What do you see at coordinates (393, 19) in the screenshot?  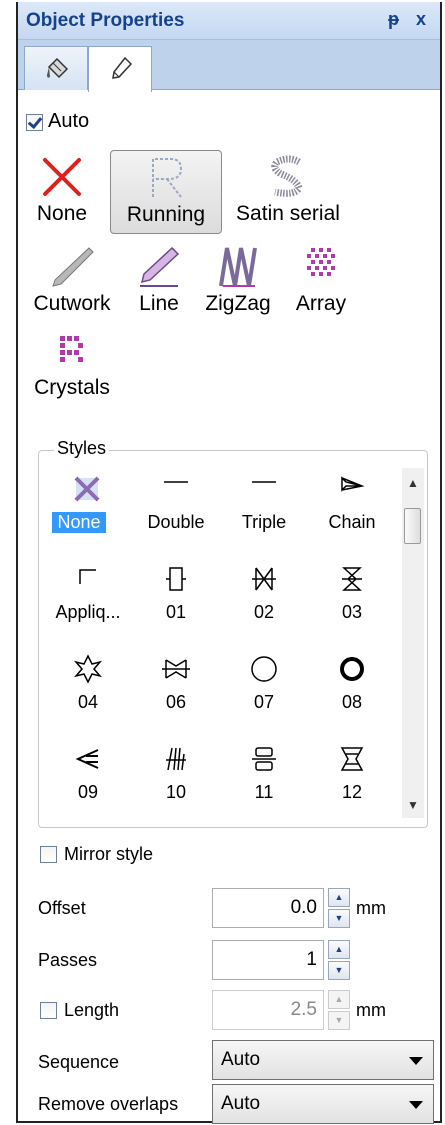 I see `pin-icon: ᵽ` at bounding box center [393, 19].